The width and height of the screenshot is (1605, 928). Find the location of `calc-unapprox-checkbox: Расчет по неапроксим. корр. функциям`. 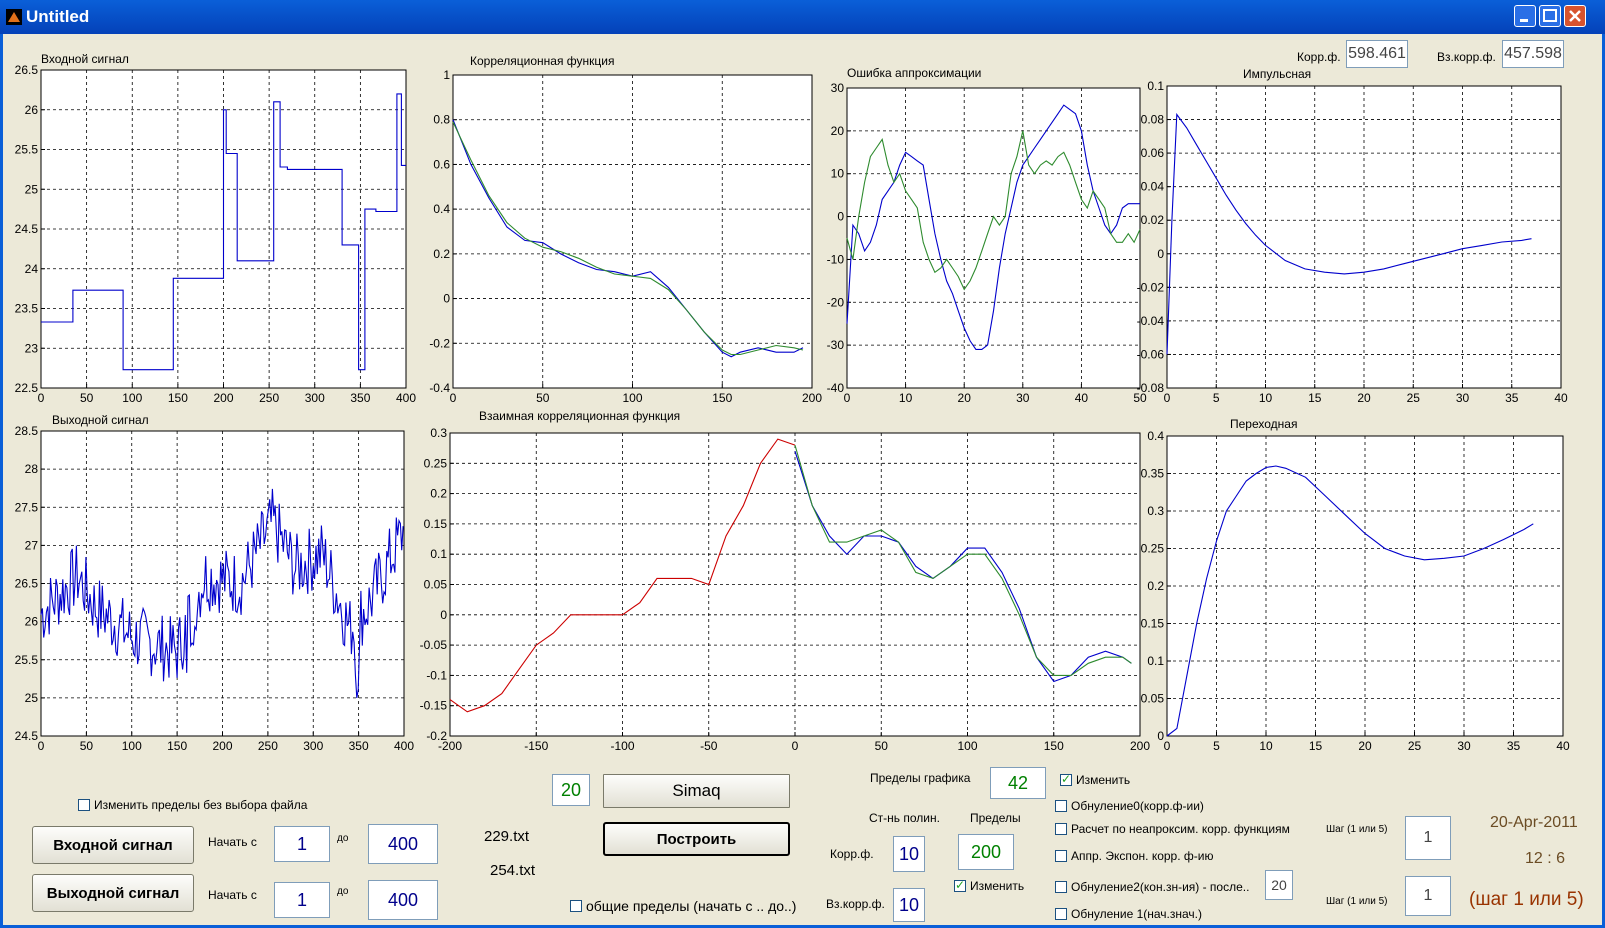

calc-unapprox-checkbox: Расчет по неапроксим. корр. функциям is located at coordinates (1172, 829).